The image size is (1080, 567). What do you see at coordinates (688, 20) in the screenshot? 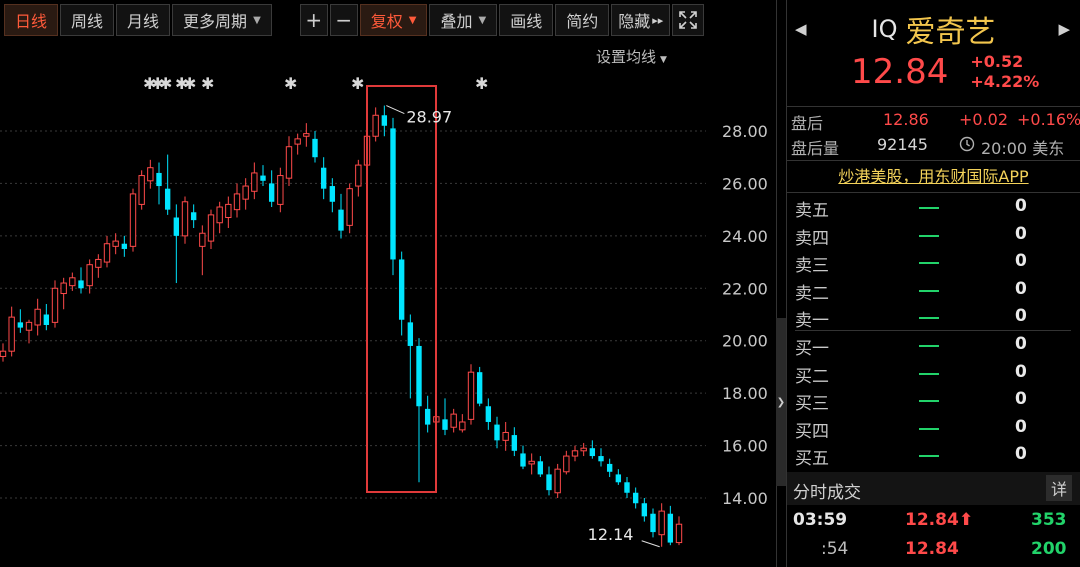
I see `fullscreen-button` at bounding box center [688, 20].